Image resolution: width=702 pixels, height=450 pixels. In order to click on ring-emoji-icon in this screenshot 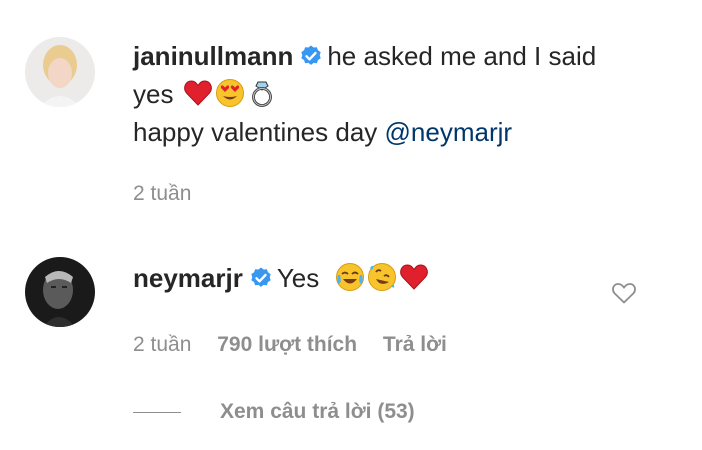, I will do `click(261, 94)`.